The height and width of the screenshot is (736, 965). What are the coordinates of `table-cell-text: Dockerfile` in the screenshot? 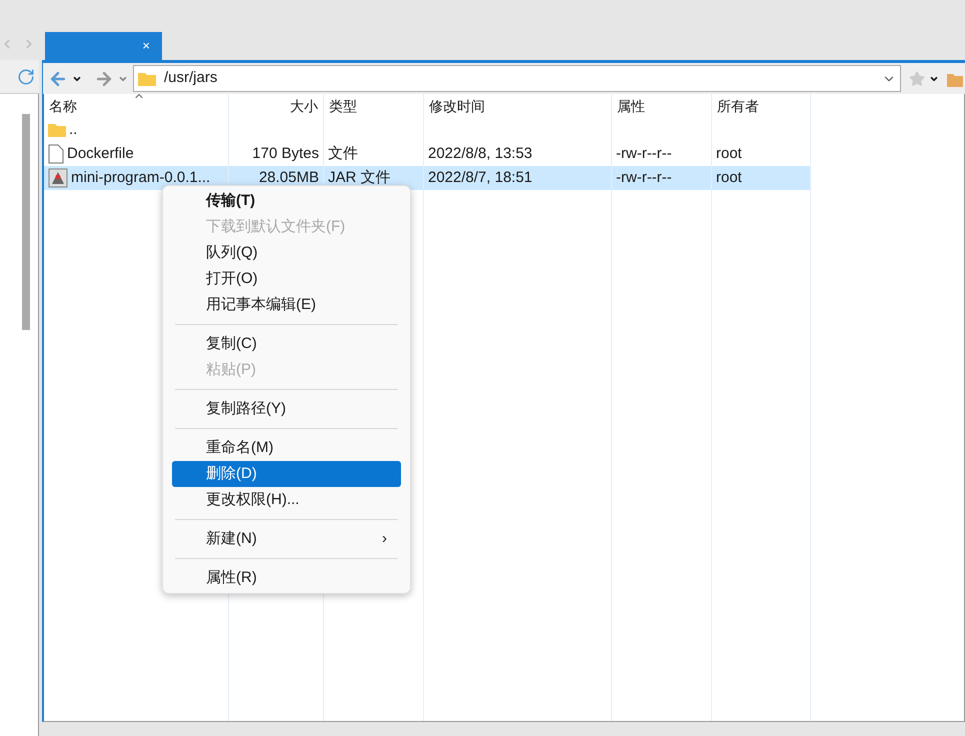 It's located at (100, 154).